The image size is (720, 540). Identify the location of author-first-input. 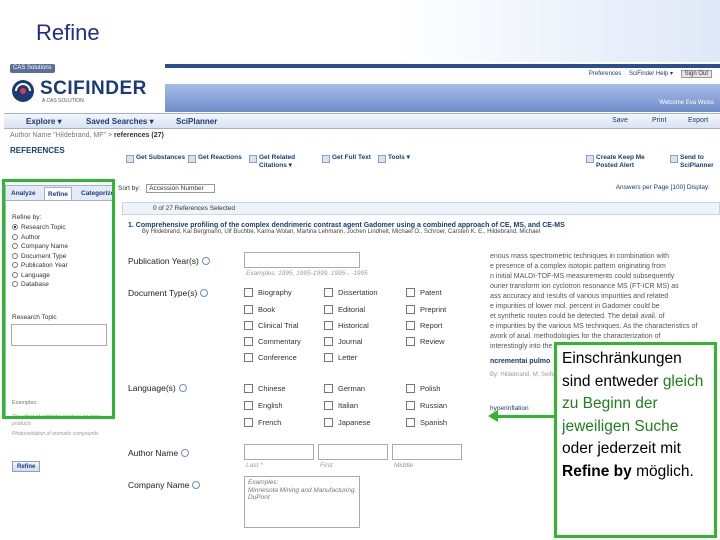
(353, 452).